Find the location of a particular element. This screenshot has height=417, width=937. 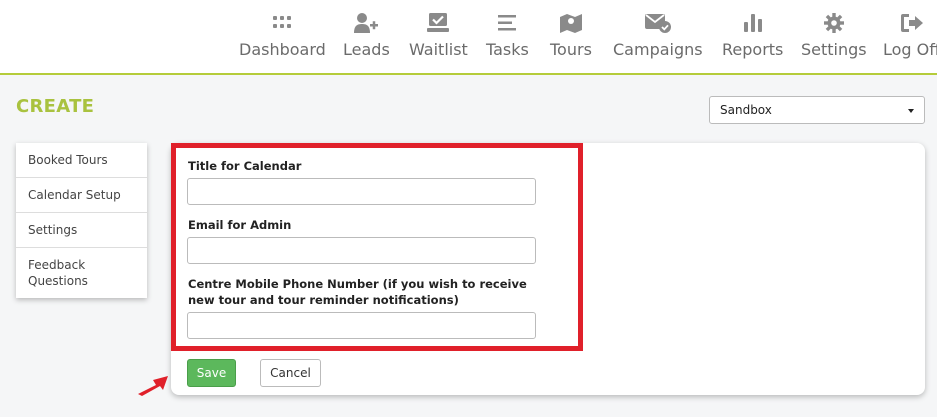

email-input is located at coordinates (361, 250).